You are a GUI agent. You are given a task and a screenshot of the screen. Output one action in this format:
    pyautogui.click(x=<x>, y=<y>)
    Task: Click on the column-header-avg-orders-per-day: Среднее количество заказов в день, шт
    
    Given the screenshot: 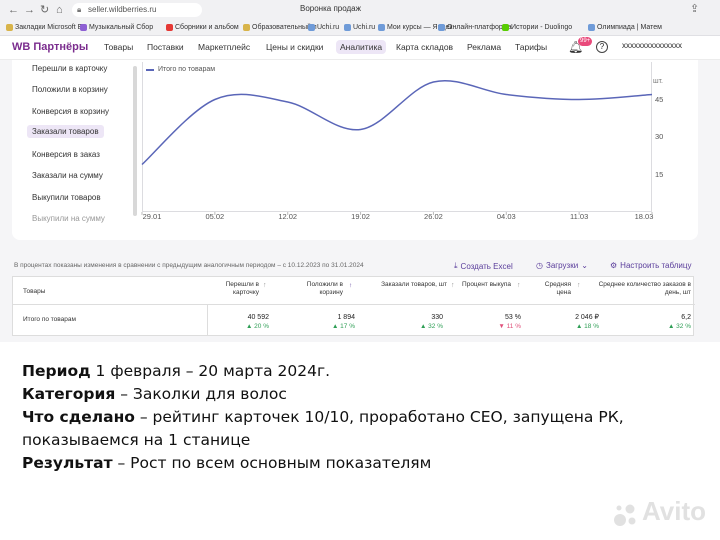 What is the action you would take?
    pyautogui.click(x=641, y=289)
    